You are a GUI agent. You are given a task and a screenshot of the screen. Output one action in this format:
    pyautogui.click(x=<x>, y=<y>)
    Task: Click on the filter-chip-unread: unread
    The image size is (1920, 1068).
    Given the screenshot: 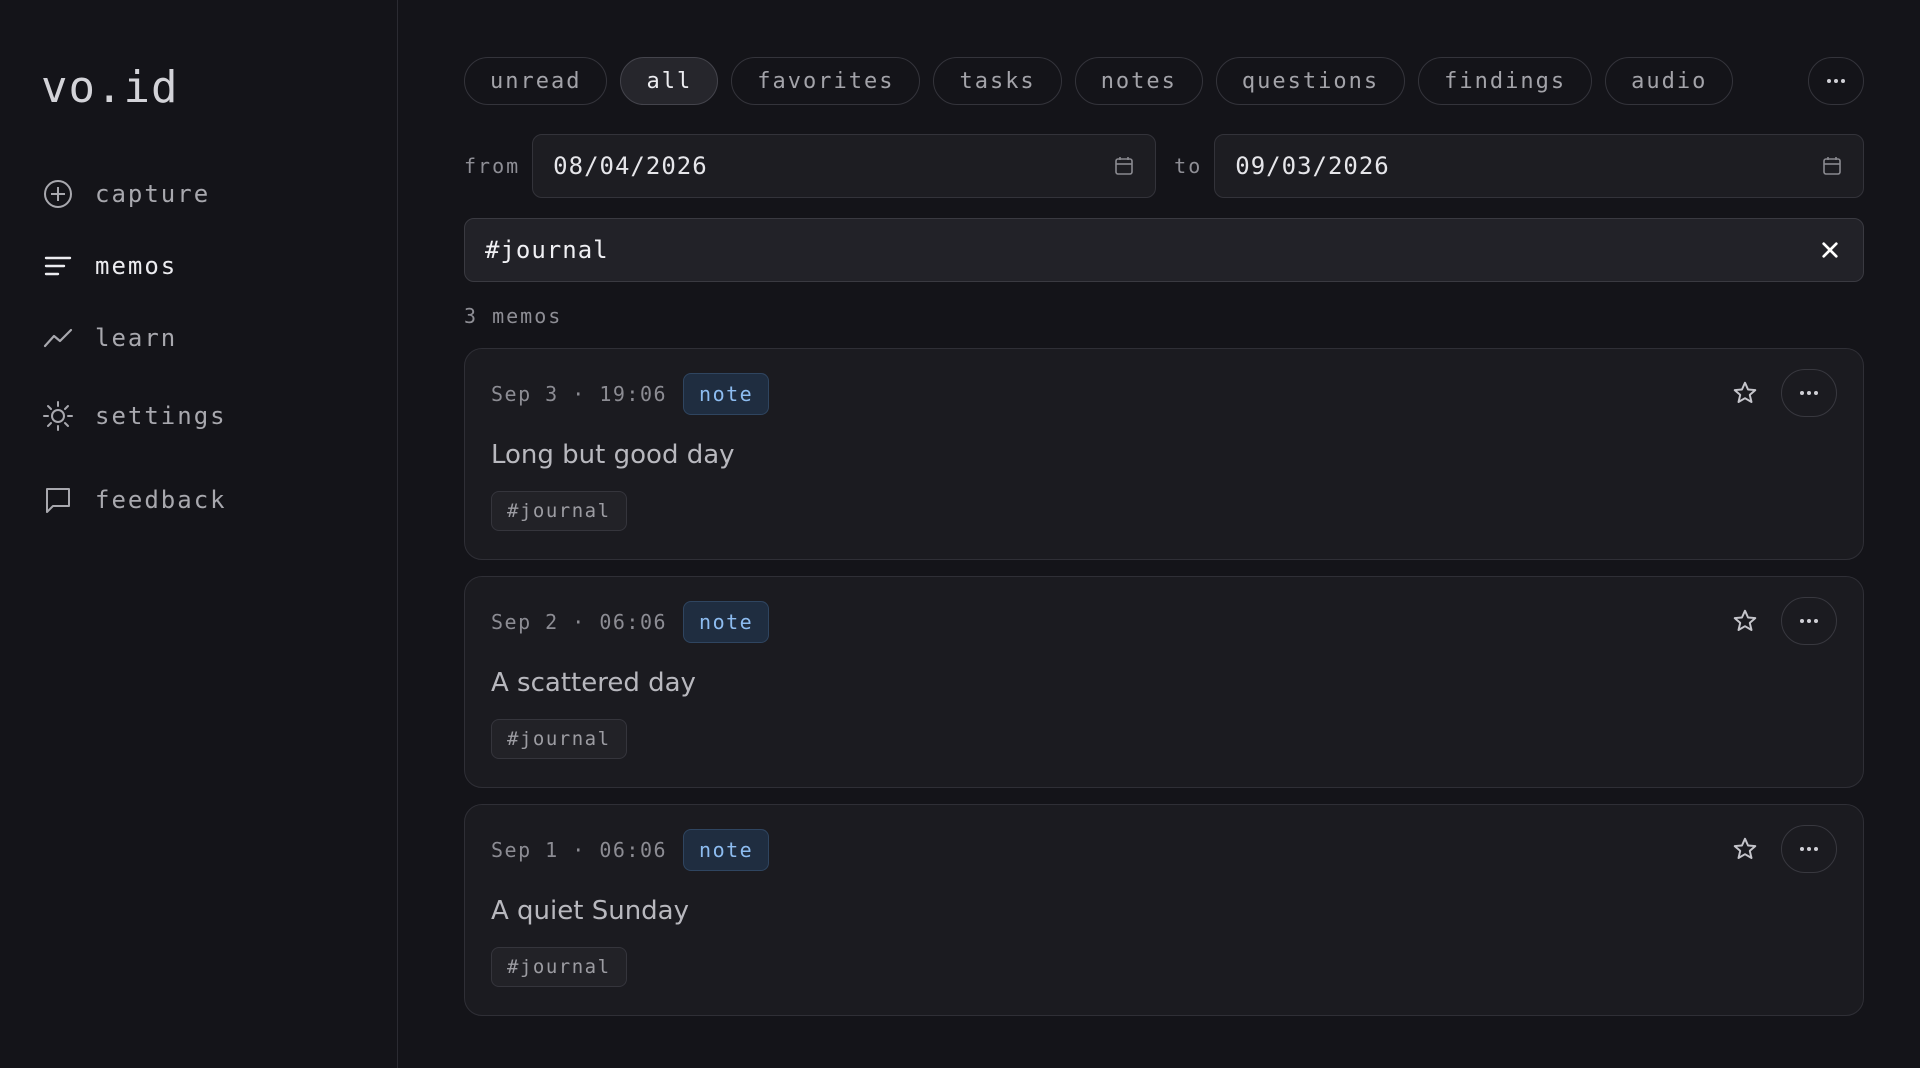 What is the action you would take?
    pyautogui.click(x=536, y=81)
    